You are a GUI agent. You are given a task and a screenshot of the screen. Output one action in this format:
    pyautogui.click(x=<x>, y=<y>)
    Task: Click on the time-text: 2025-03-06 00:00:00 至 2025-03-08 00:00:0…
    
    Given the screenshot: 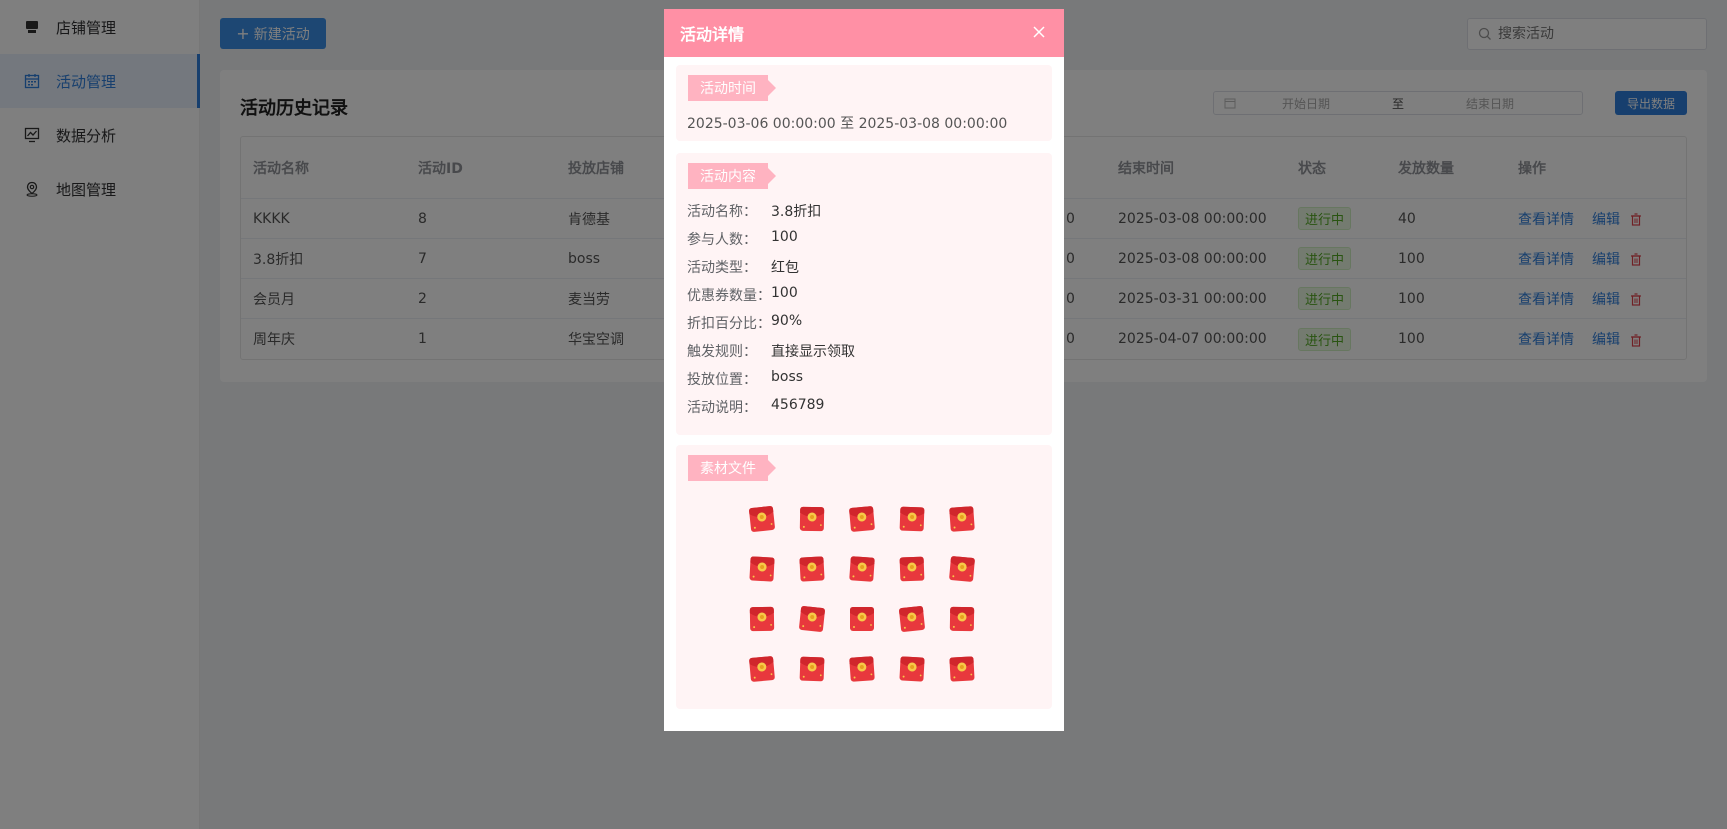 What is the action you would take?
    pyautogui.click(x=847, y=124)
    